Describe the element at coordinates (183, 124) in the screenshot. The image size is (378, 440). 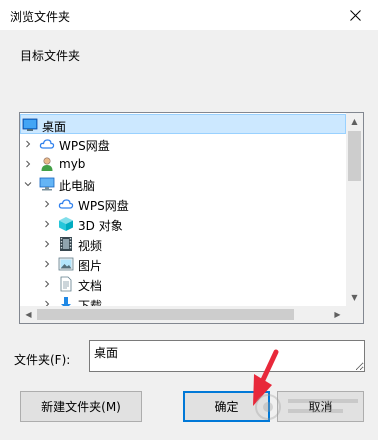
I see `tree-item-desktop: 桌面` at that location.